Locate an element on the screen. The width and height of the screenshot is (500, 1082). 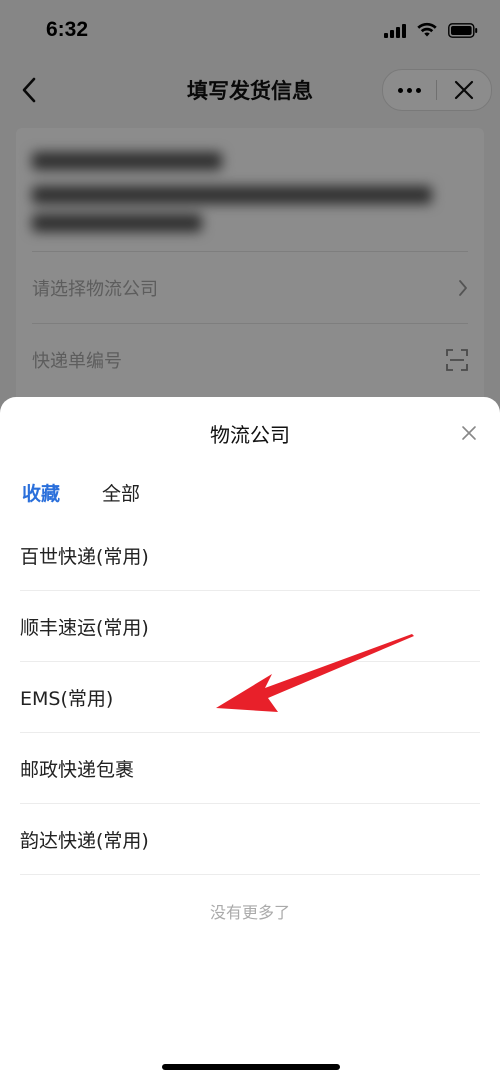
tab-all: 全部 is located at coordinates (121, 492).